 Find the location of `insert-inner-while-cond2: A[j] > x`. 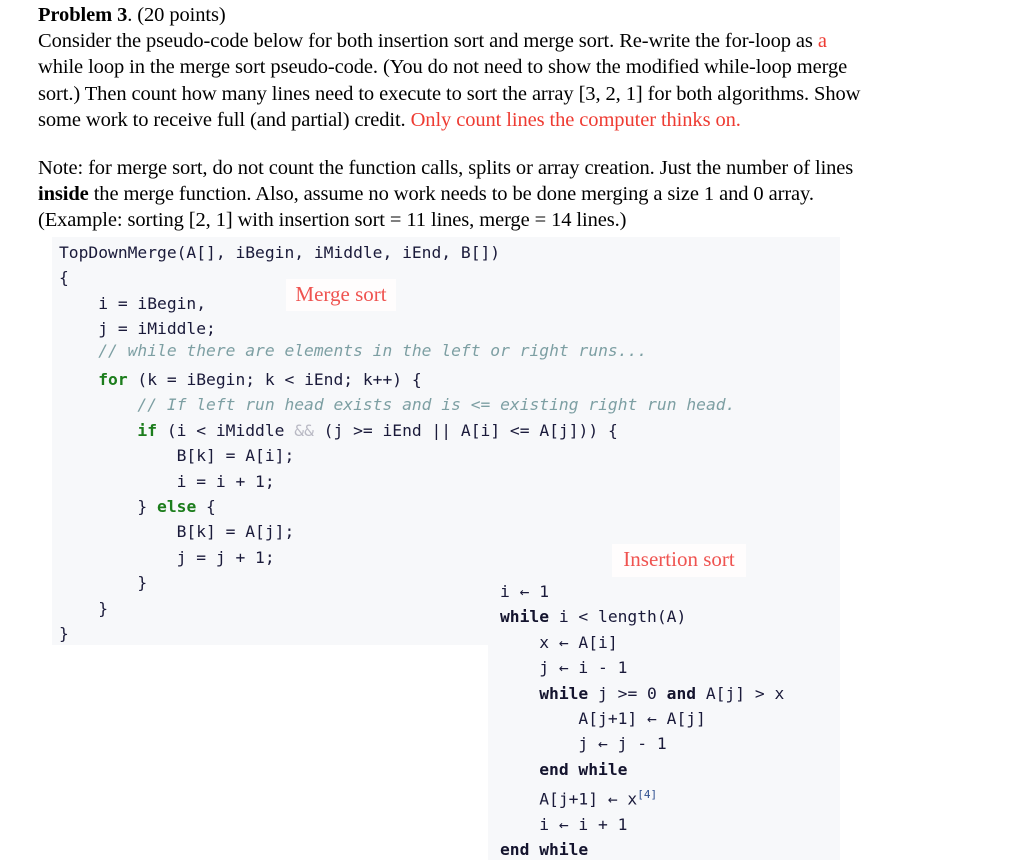

insert-inner-while-cond2: A[j] > x is located at coordinates (740, 693).